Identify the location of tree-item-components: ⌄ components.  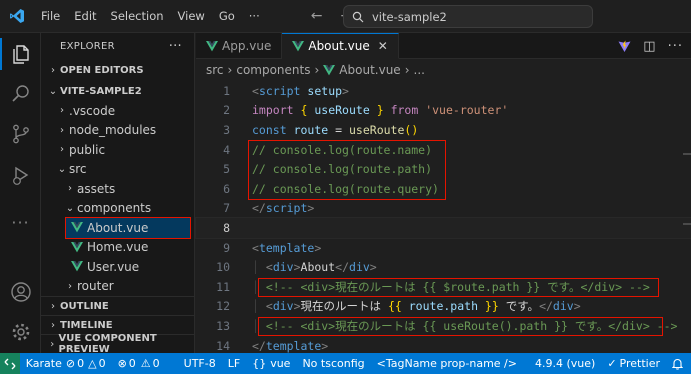
(117, 209).